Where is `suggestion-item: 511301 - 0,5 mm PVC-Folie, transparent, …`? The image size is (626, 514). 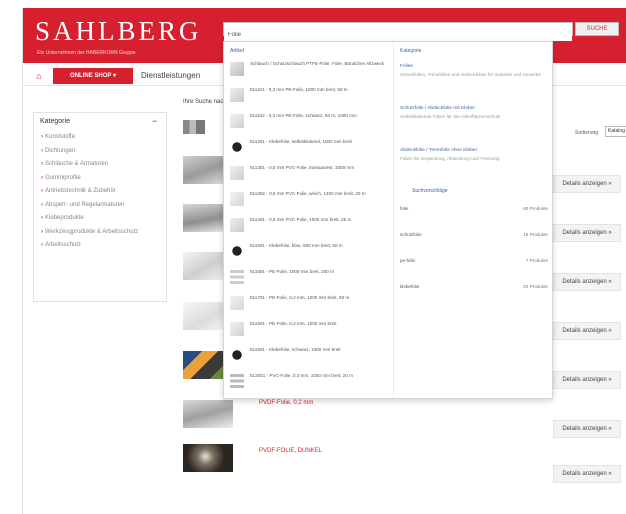
suggestion-item: 511301 - 0,5 mm PVC-Folie, transparent, … is located at coordinates (310, 177).